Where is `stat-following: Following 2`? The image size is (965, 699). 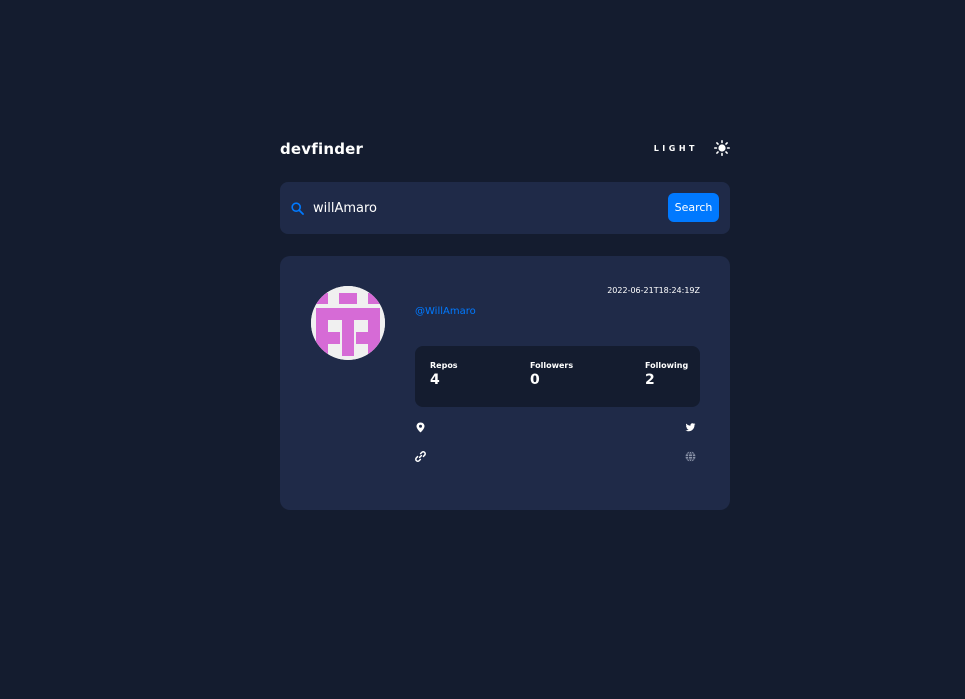
stat-following: Following 2 is located at coordinates (666, 374).